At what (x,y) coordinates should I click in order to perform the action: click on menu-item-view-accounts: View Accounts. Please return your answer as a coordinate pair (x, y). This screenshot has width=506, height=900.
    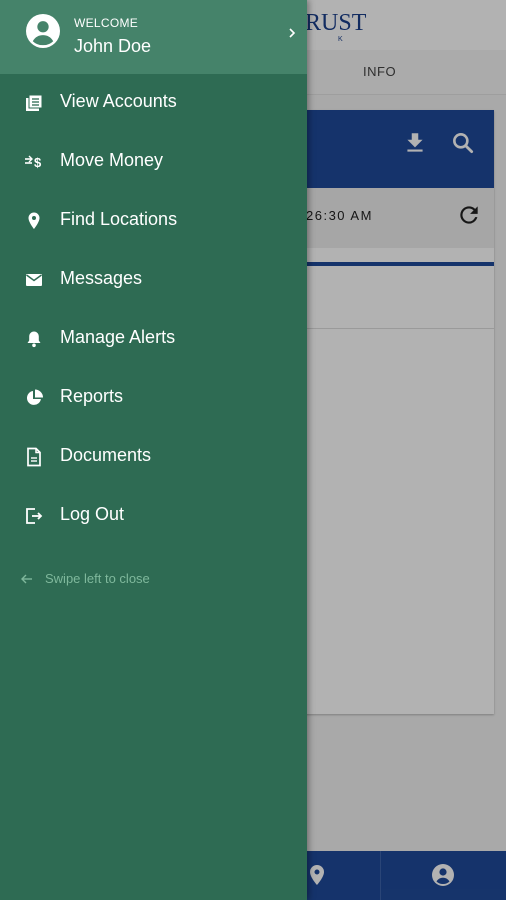
    Looking at the image, I should click on (153, 103).